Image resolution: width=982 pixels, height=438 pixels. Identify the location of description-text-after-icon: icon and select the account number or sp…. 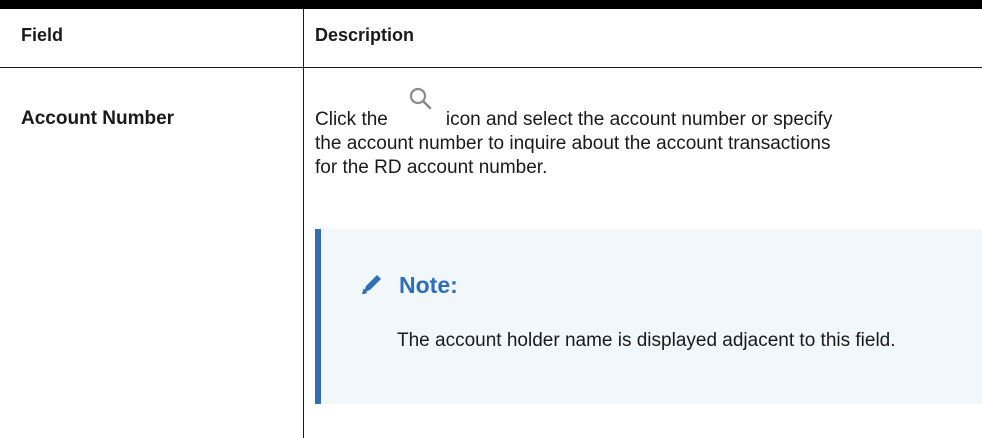
(639, 119).